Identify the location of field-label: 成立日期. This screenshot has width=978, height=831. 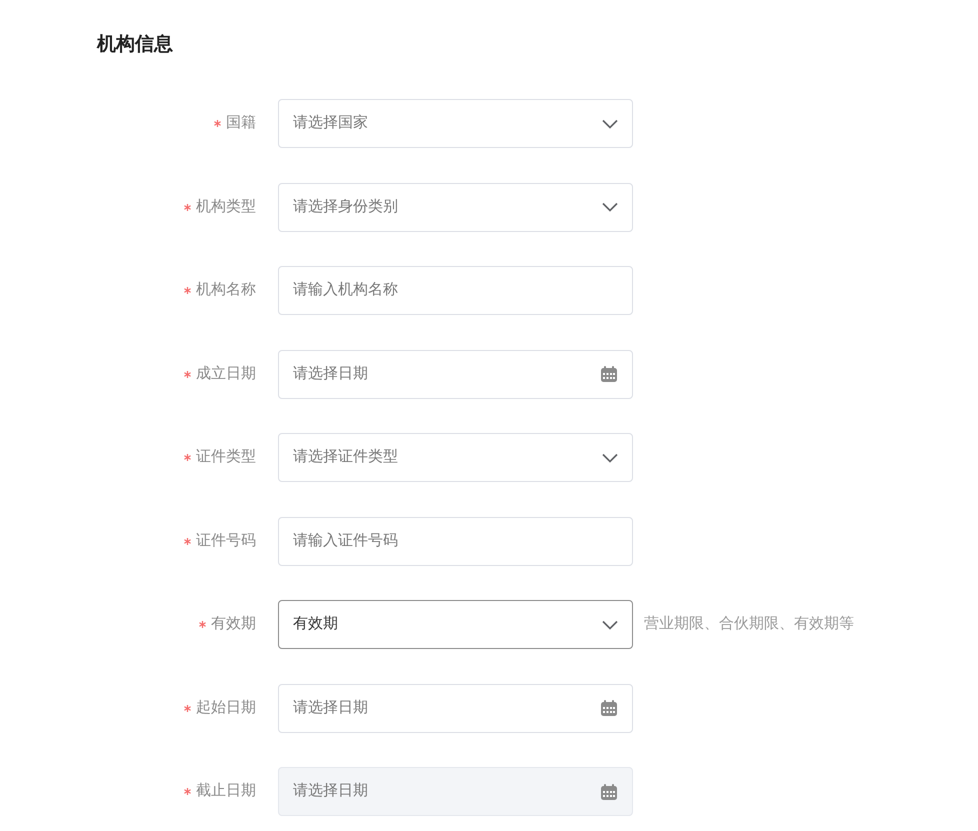
(226, 374).